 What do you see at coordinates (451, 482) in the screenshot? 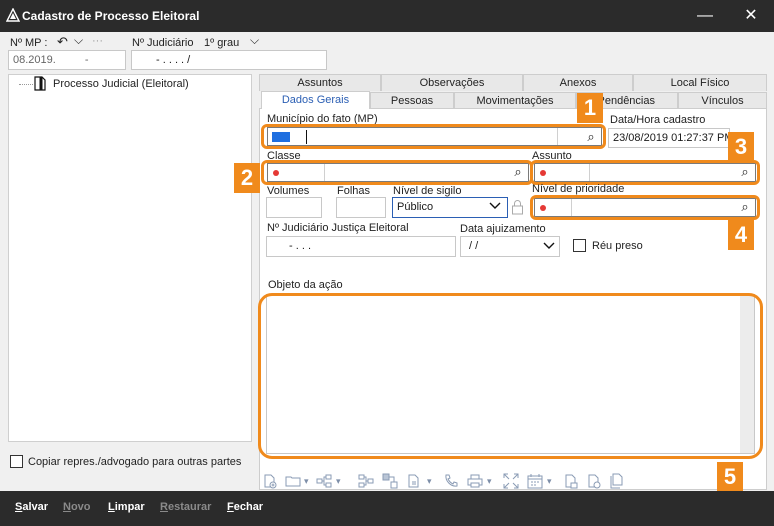
I see `phone-icon` at bounding box center [451, 482].